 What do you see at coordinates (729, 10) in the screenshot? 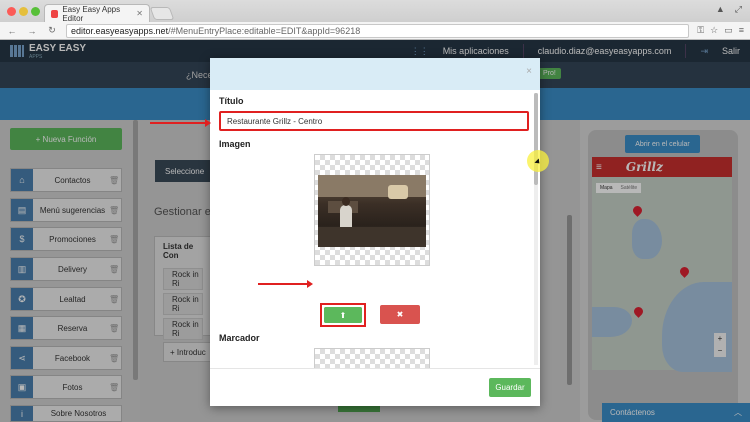
I see `window-controls: ▲ ⤢` at bounding box center [729, 10].